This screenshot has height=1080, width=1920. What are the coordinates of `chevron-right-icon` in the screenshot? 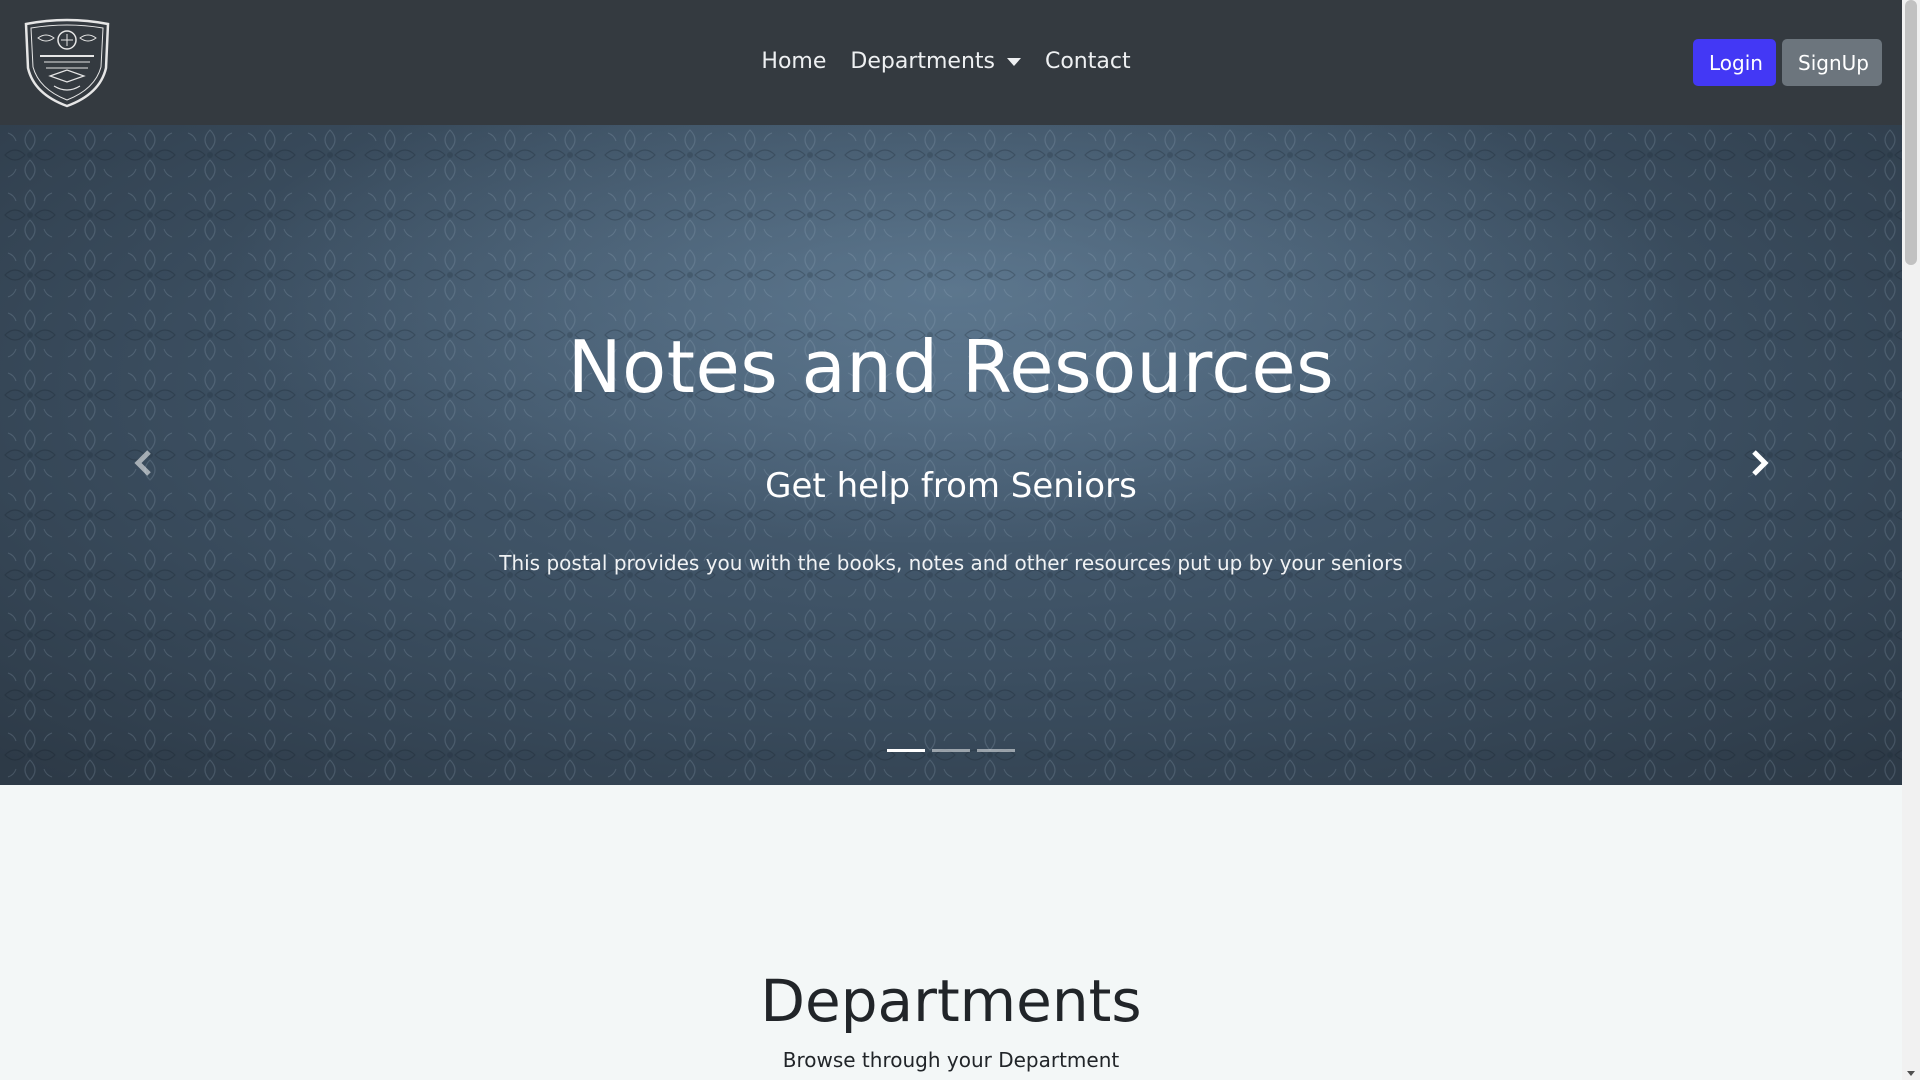 It's located at (1760, 463).